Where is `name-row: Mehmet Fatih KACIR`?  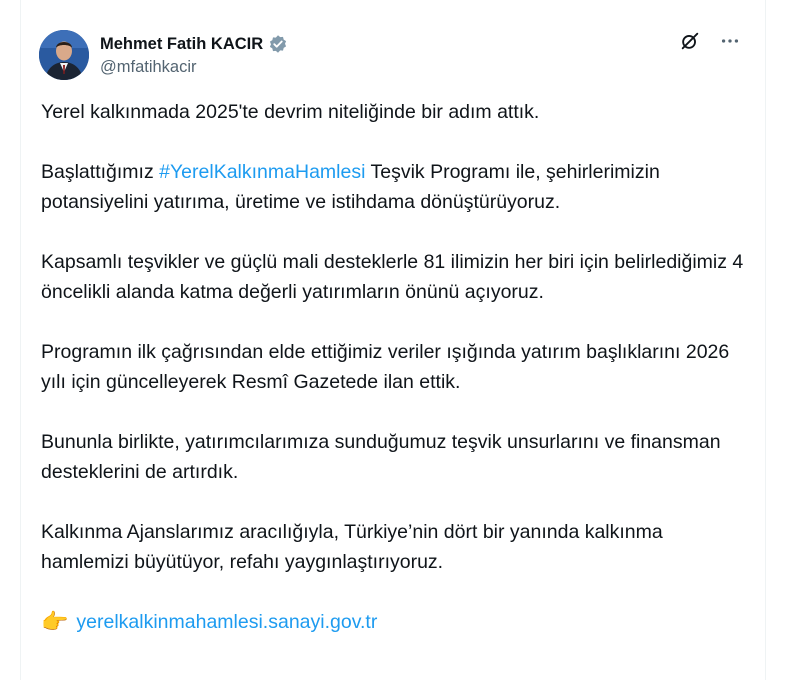
name-row: Mehmet Fatih KACIR is located at coordinates (194, 44).